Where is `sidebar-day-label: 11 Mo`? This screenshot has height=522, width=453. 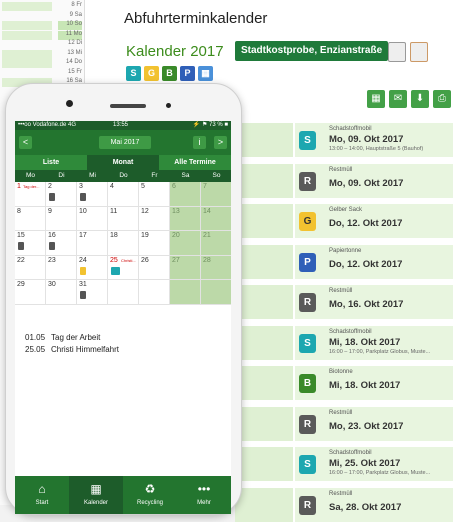 sidebar-day-label: 11 Mo is located at coordinates (70, 35).